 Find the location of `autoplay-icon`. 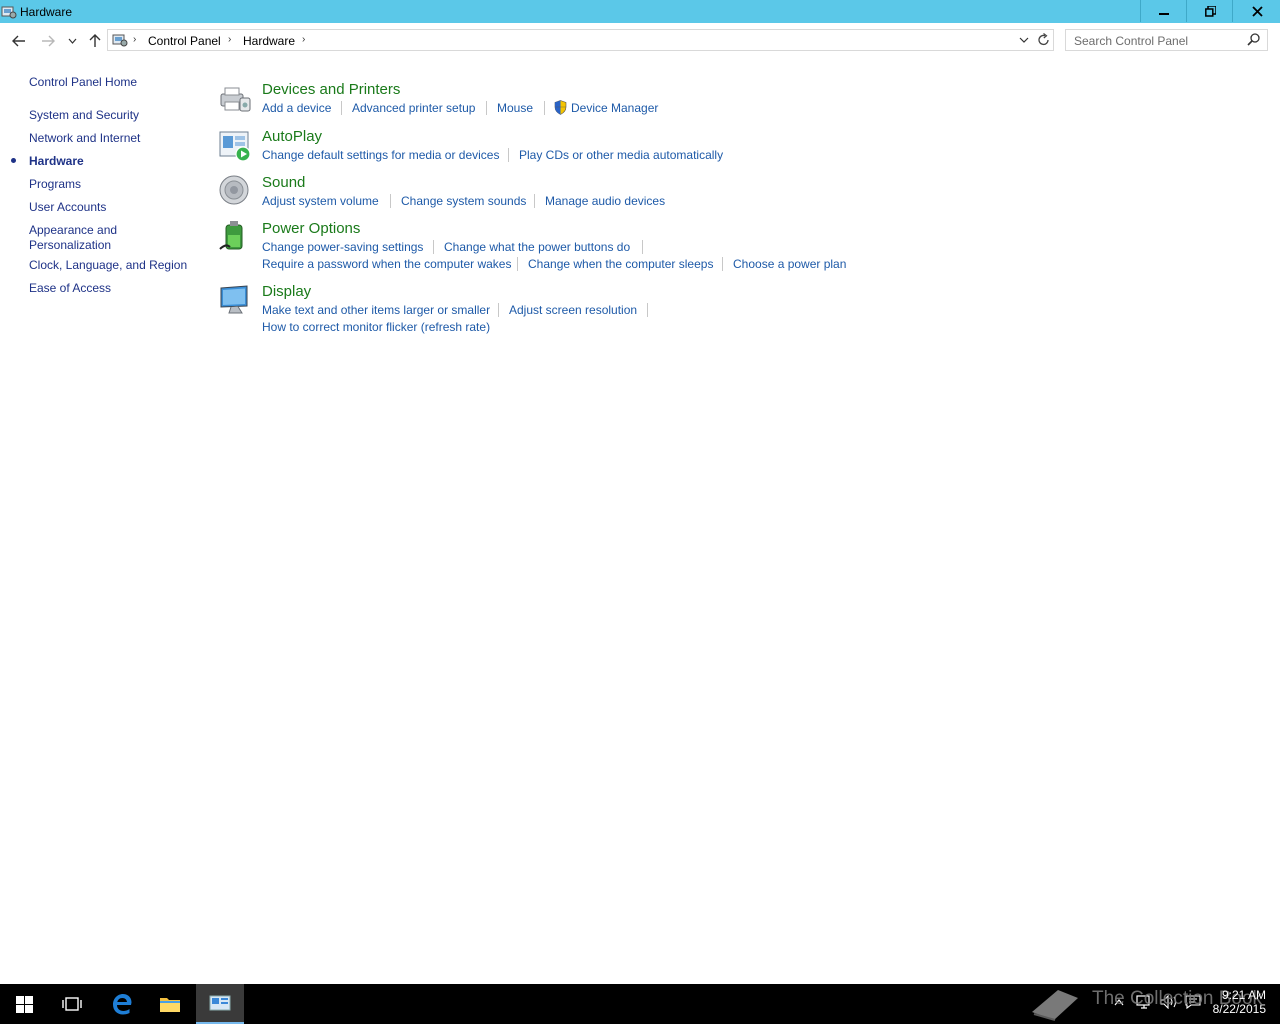

autoplay-icon is located at coordinates (235, 145).